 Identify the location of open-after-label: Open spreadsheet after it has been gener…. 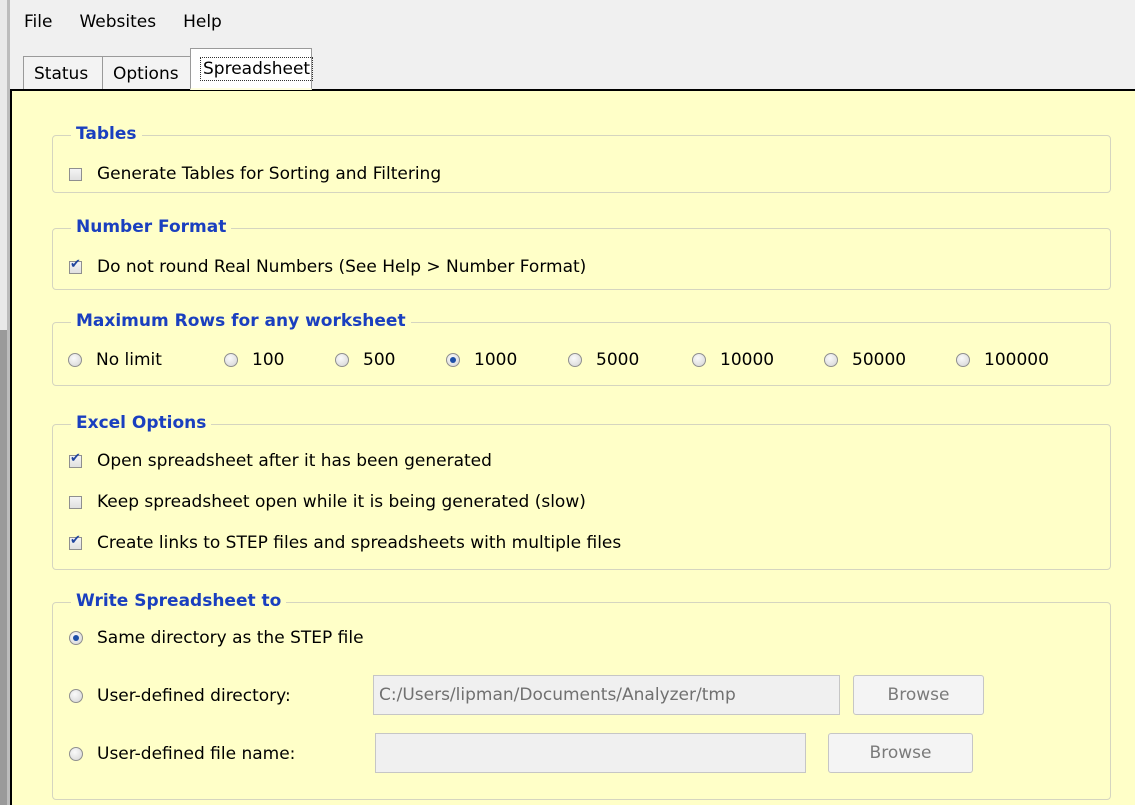
(294, 461).